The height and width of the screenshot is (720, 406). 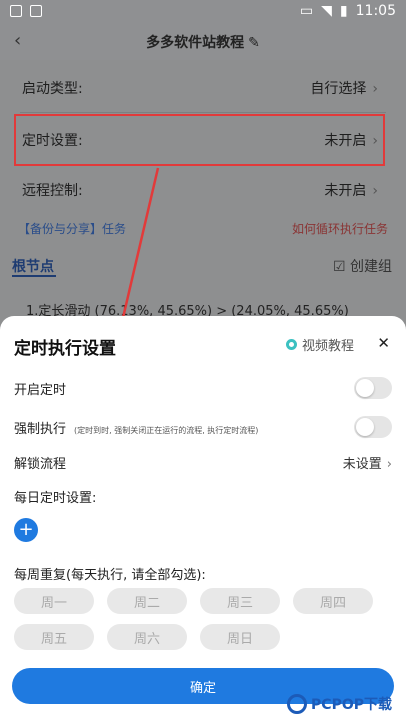 I want to click on enable-timer-toggle, so click(x=373, y=388).